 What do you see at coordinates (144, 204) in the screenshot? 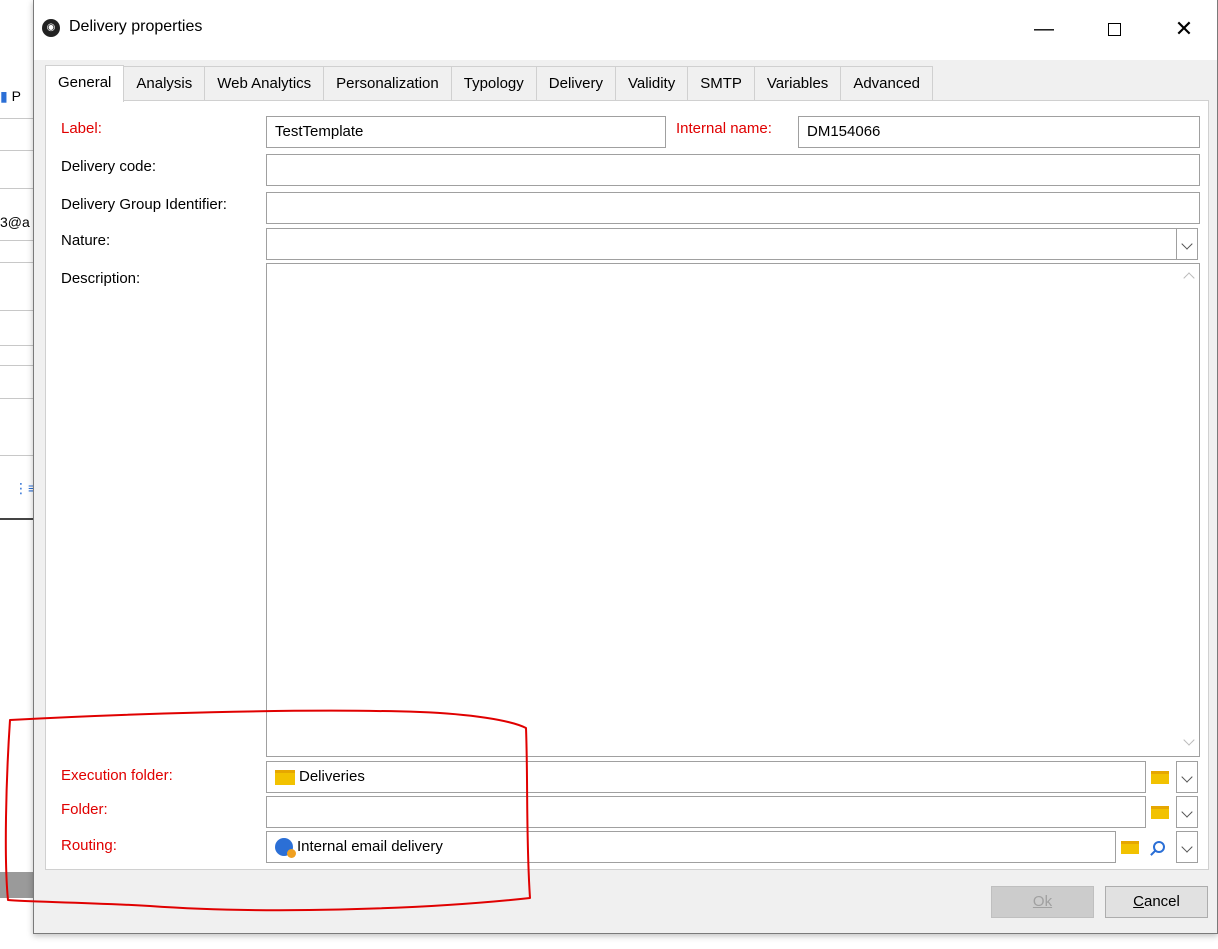
I see `delivery-group-identifier-label: Delivery Group Identifier:` at bounding box center [144, 204].